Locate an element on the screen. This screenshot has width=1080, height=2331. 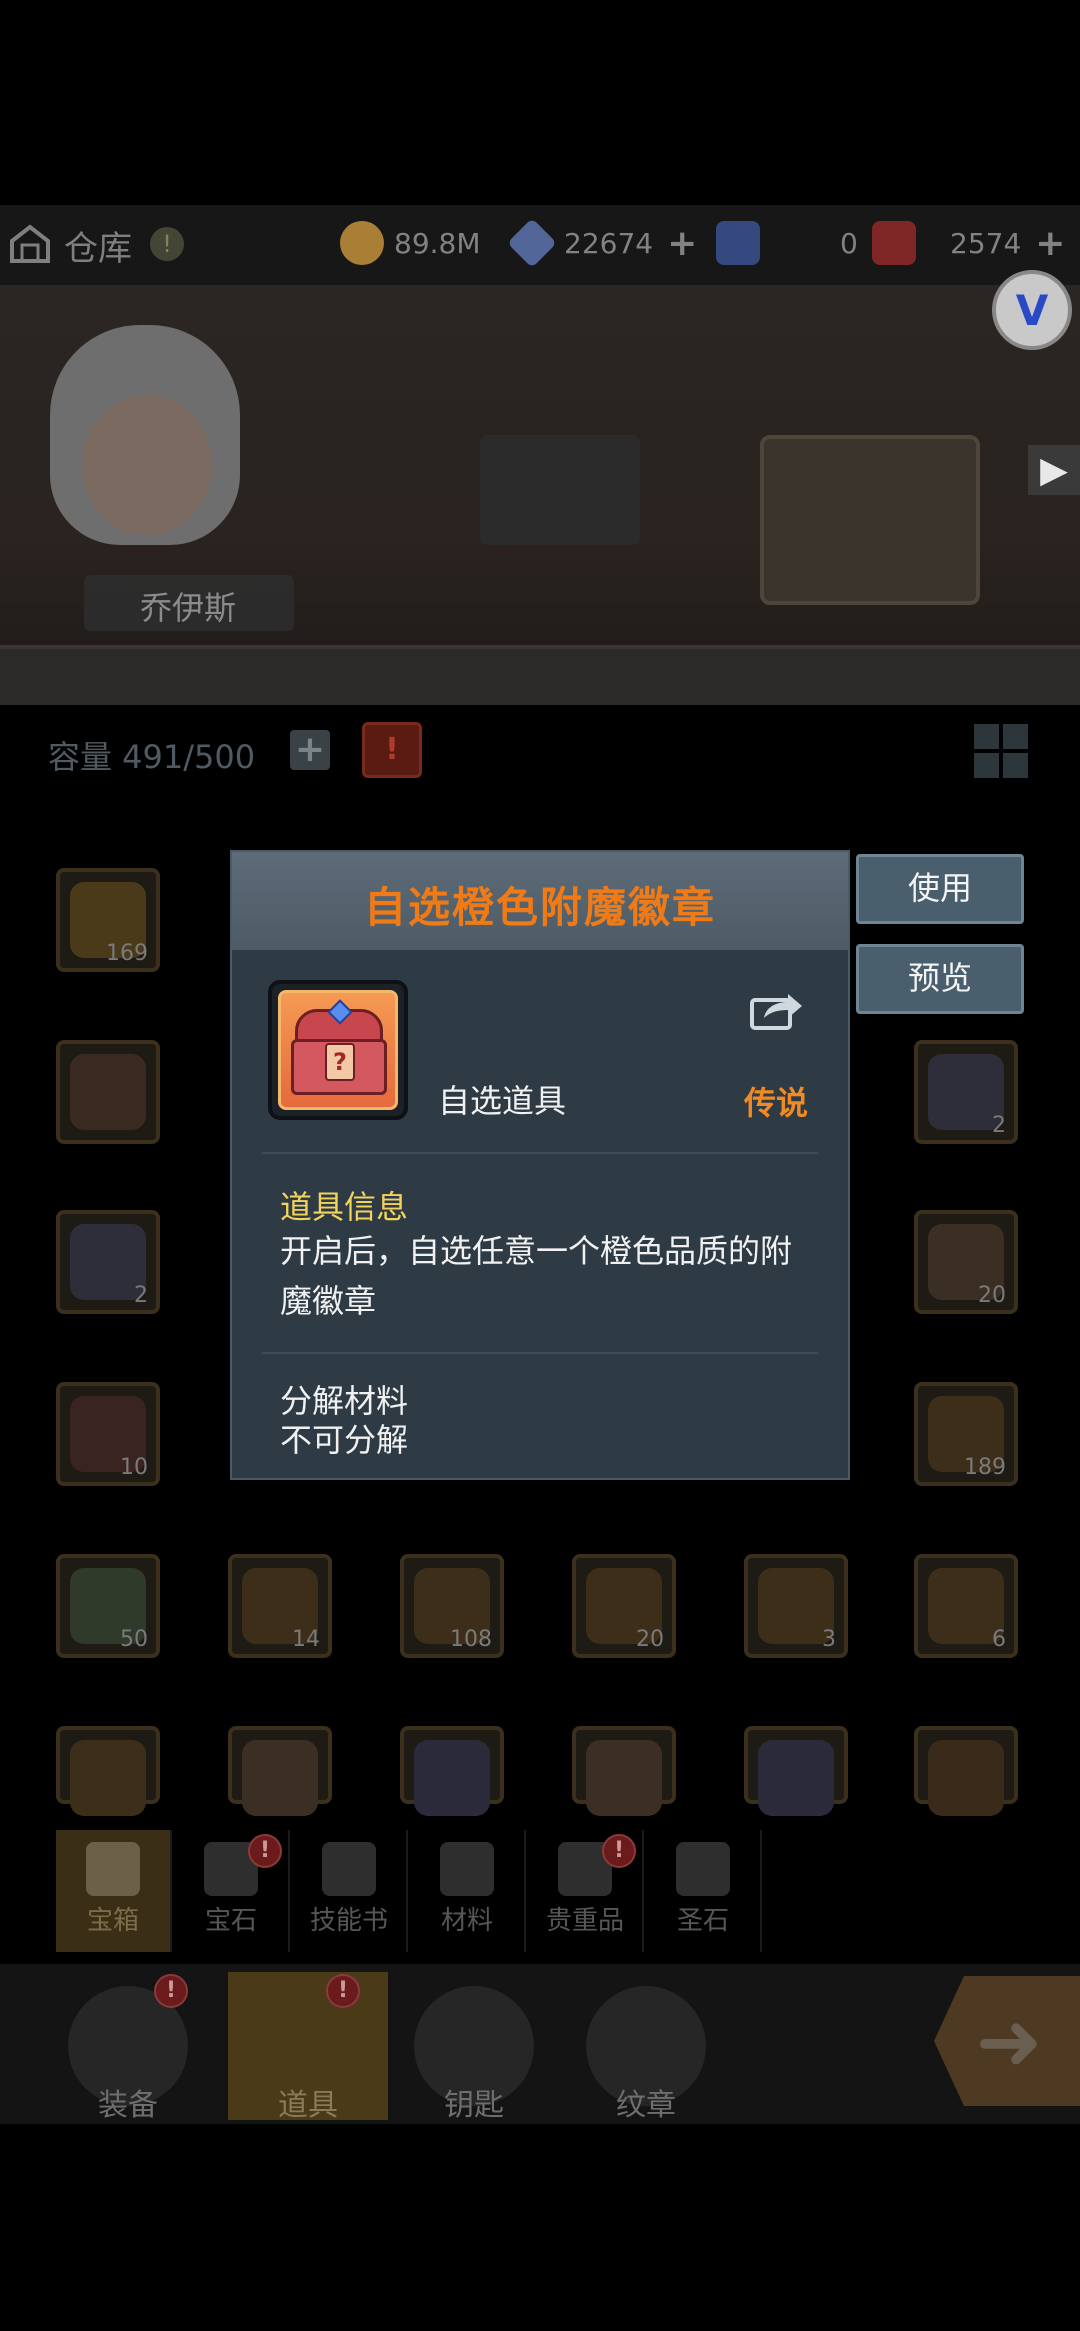
material-title: 分解材料 is located at coordinates (344, 1401).